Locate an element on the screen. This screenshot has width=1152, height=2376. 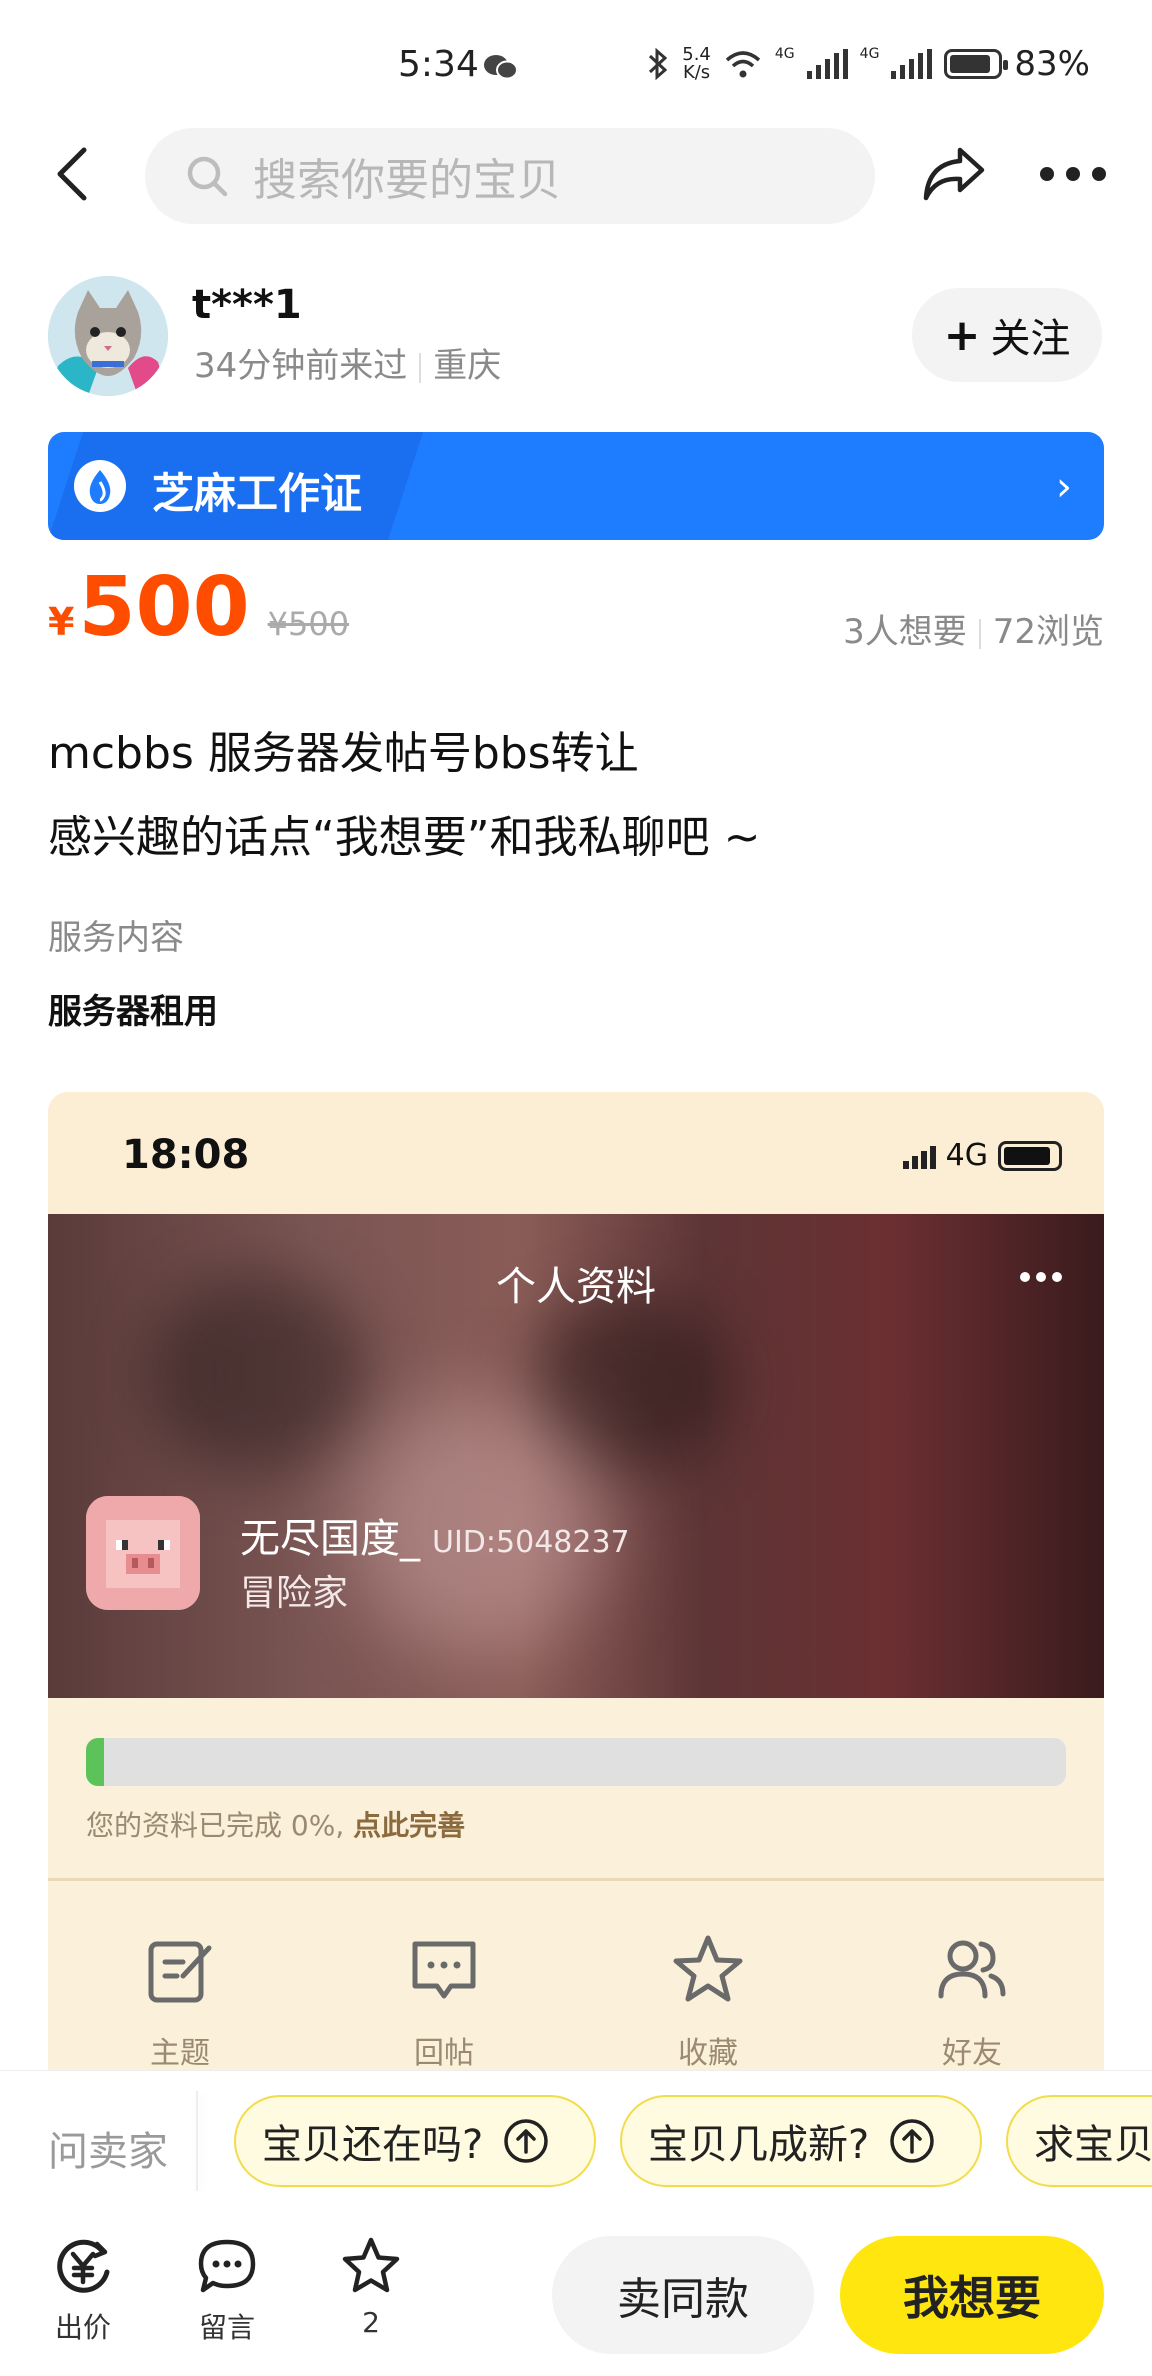
plus-icon: + is located at coordinates (962, 335).